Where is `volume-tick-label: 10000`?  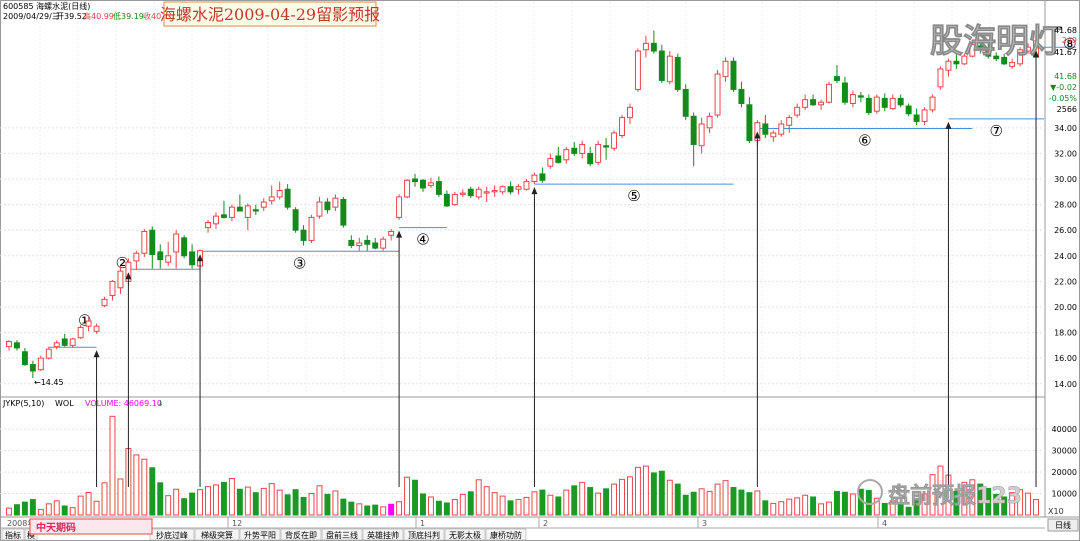 volume-tick-label: 10000 is located at coordinates (1064, 494).